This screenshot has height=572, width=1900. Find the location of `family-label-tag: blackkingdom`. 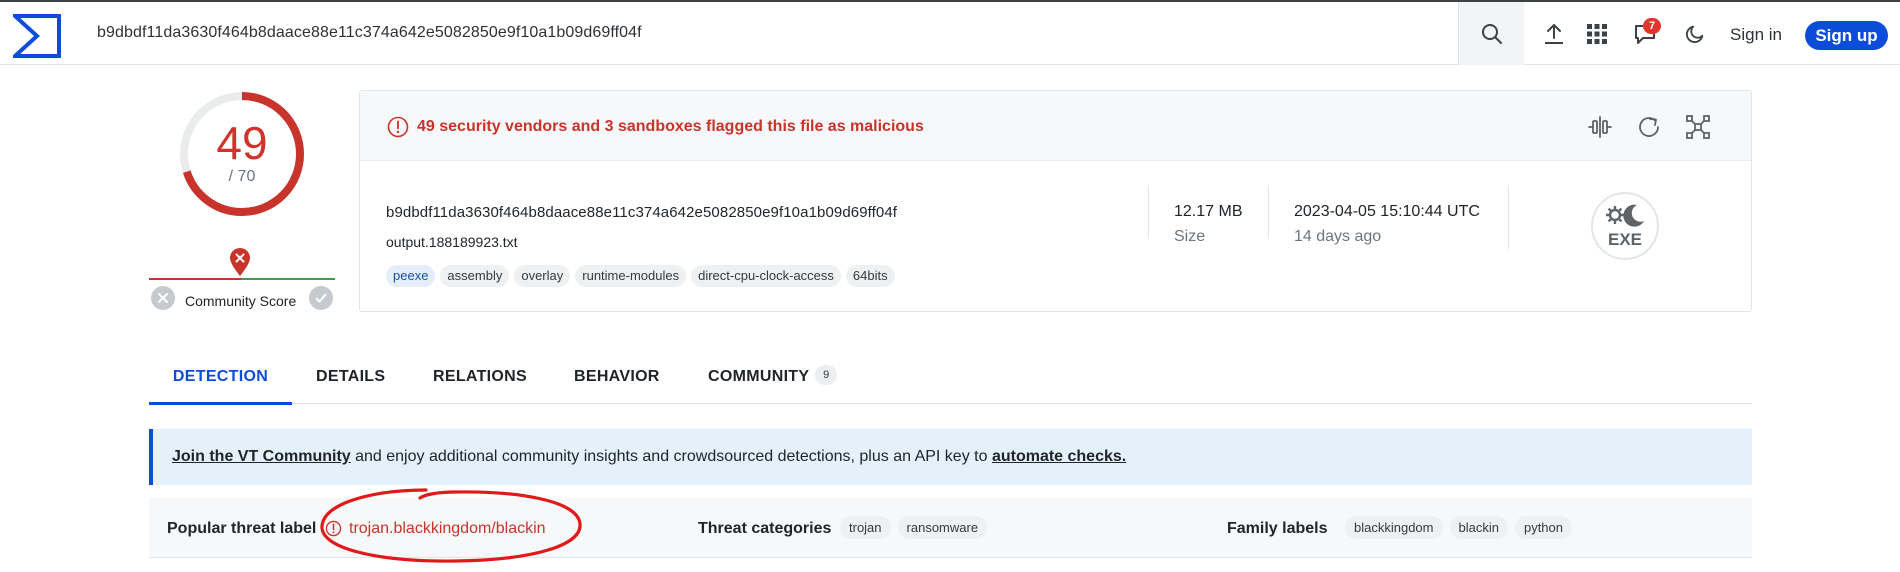

family-label-tag: blackkingdom is located at coordinates (1394, 527).